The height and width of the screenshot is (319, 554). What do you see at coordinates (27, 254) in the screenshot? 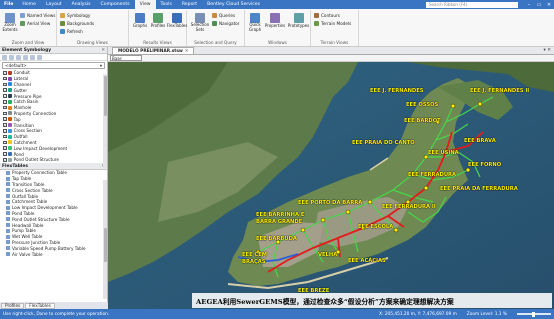
I see `flextable-item-label: Air Valve Table` at bounding box center [27, 254].